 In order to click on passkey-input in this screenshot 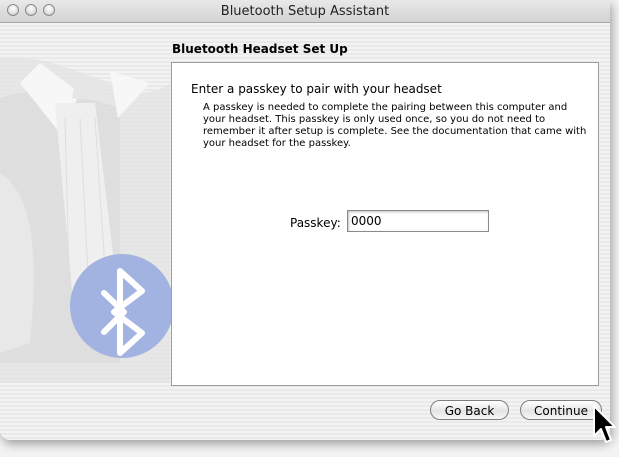, I will do `click(418, 221)`.